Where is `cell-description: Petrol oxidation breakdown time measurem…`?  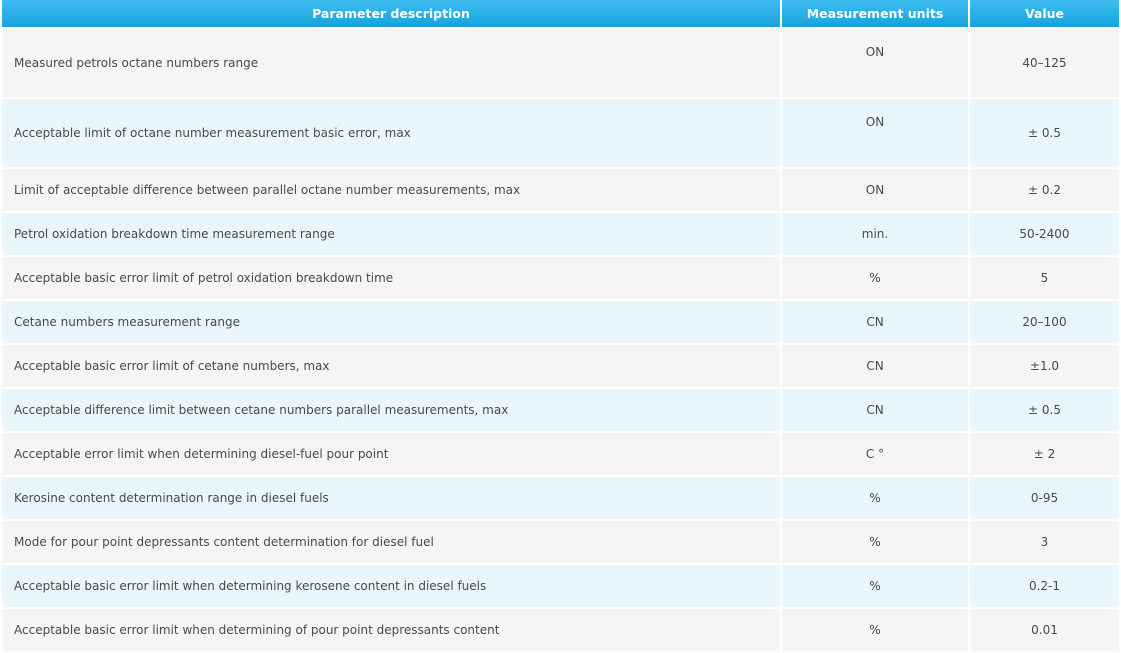 cell-description: Petrol oxidation breakdown time measurem… is located at coordinates (391, 234).